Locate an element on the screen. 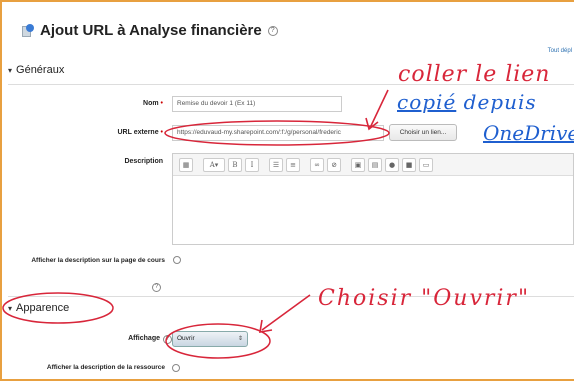 The height and width of the screenshot is (381, 574). show-resource-description-label: Afficher la description de la ressource is located at coordinates (105, 367).